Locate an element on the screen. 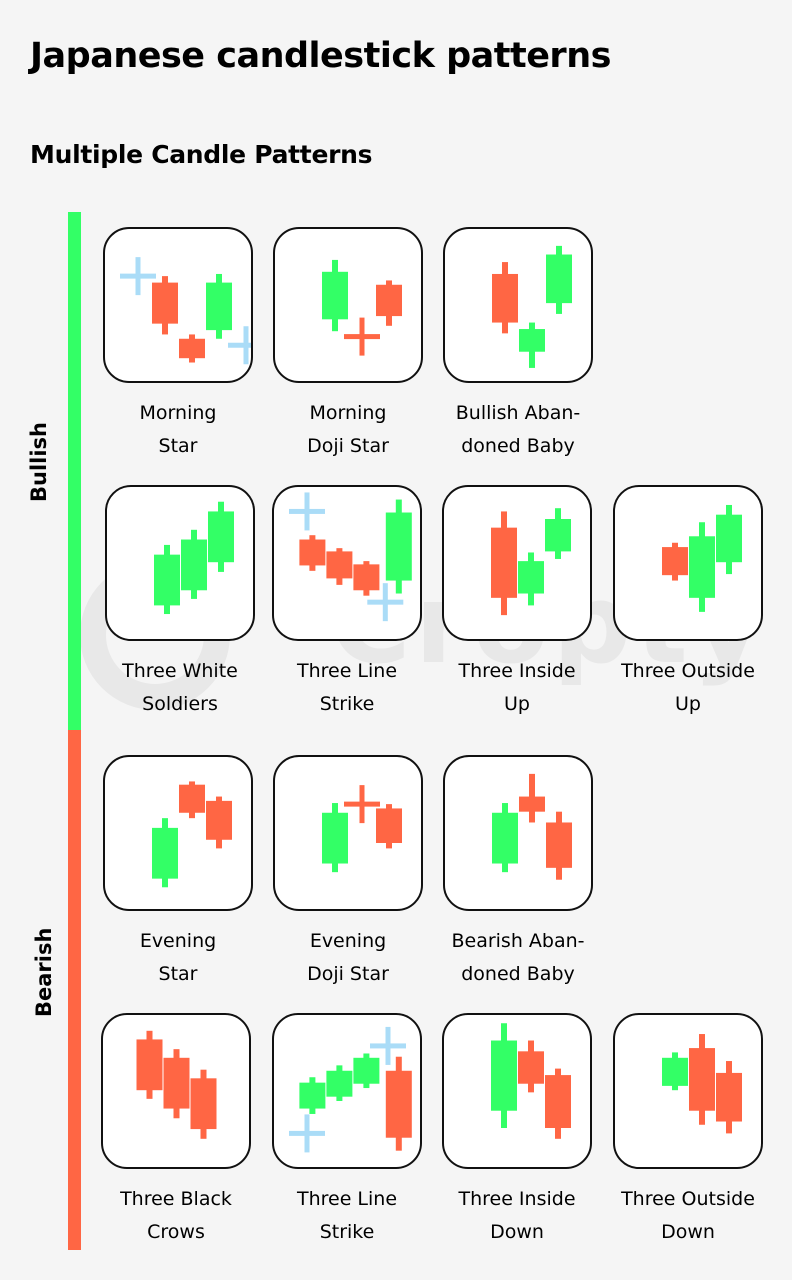 The width and height of the screenshot is (792, 1280). bullish-indicator-bar is located at coordinates (74, 471).